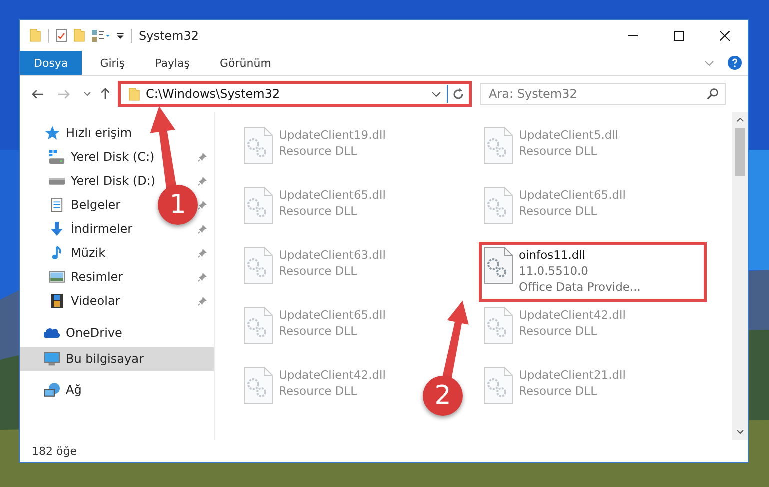 The image size is (769, 487). What do you see at coordinates (91, 229) in the screenshot?
I see `sidebar-item: İndirmeler` at bounding box center [91, 229].